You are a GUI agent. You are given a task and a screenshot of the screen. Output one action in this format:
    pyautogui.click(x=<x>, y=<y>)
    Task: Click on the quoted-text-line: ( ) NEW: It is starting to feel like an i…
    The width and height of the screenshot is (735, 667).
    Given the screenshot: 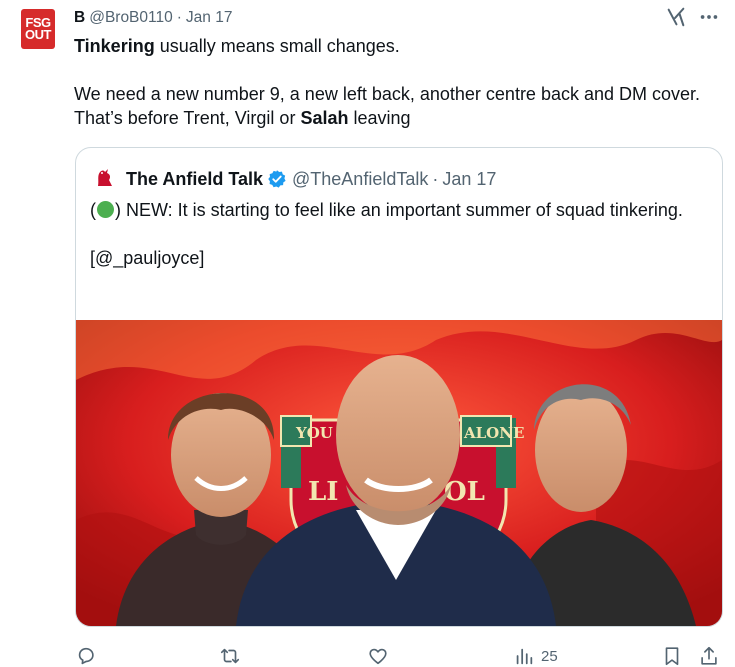 What is the action you would take?
    pyautogui.click(x=395, y=210)
    